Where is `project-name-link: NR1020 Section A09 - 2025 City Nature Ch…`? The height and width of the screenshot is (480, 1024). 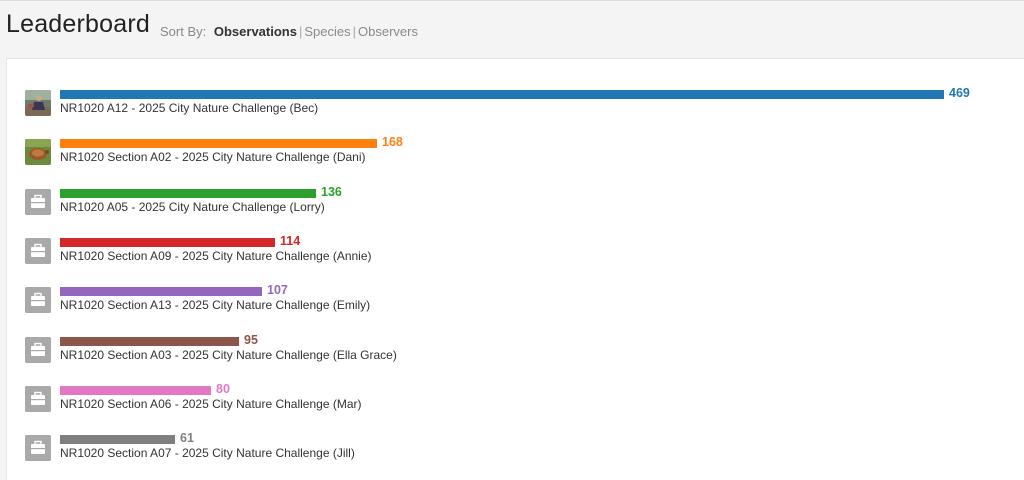
project-name-link: NR1020 Section A09 - 2025 City Nature Ch… is located at coordinates (216, 256).